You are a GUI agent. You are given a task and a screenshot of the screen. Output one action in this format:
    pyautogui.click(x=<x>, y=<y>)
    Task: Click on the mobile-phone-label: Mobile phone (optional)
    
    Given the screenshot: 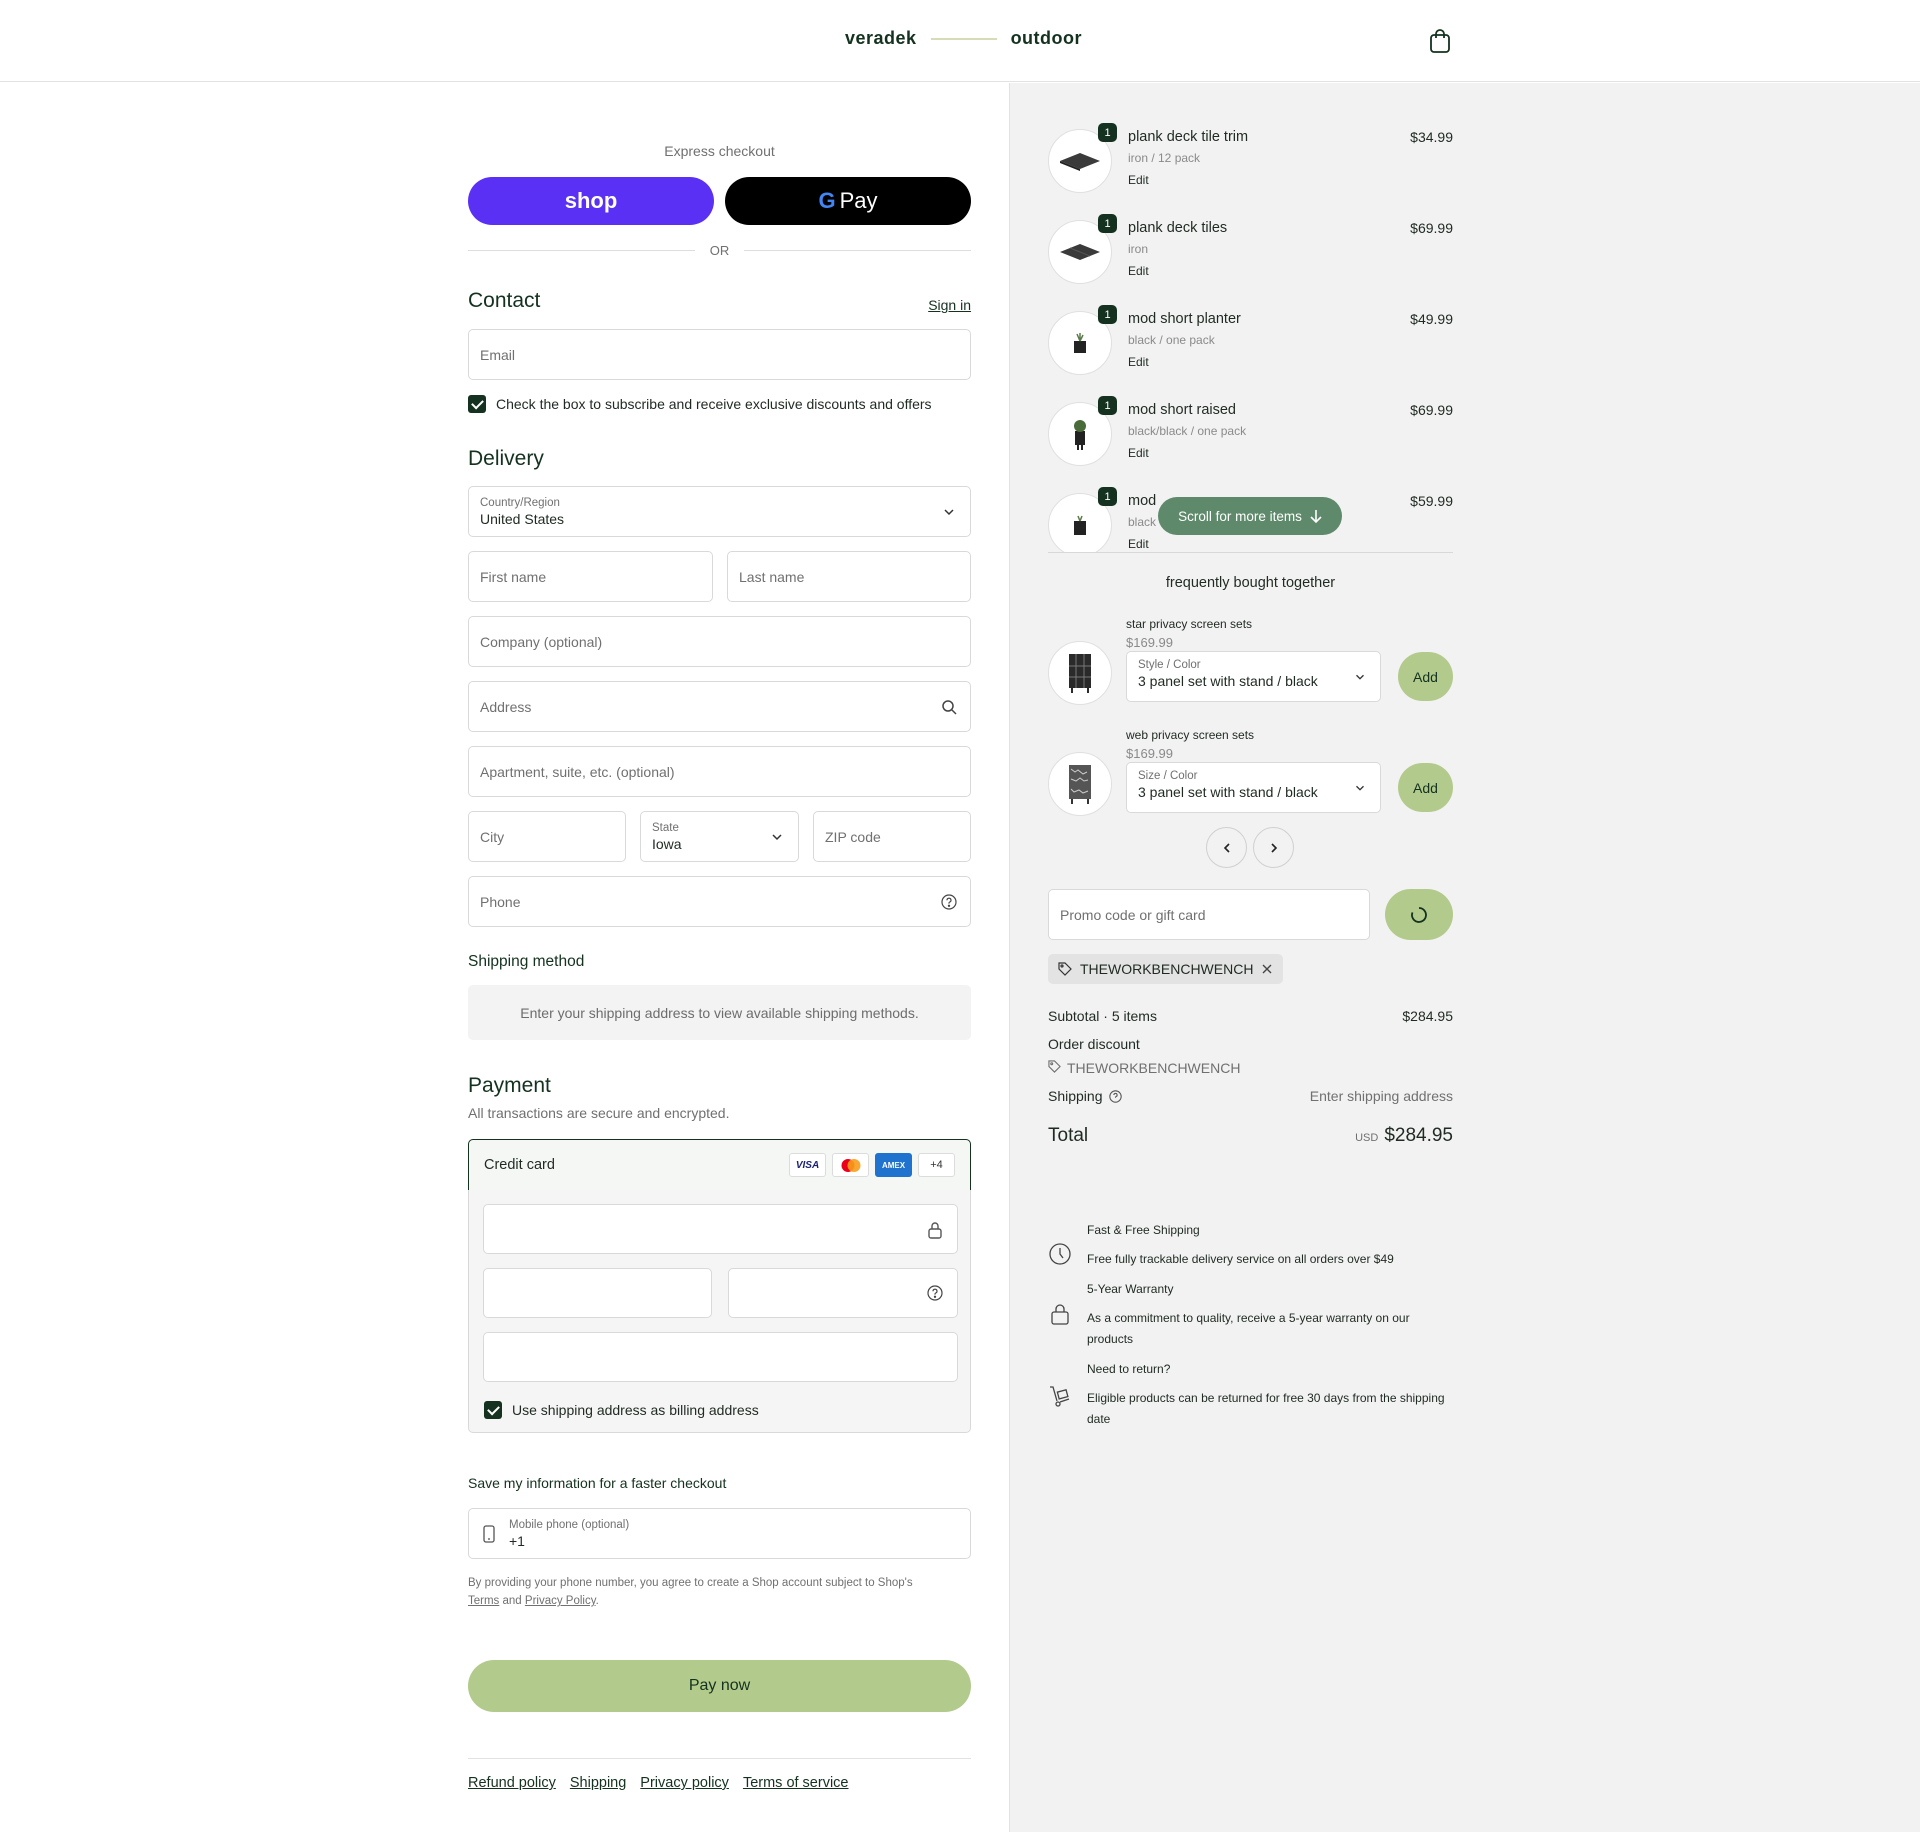 What is the action you would take?
    pyautogui.click(x=569, y=1524)
    